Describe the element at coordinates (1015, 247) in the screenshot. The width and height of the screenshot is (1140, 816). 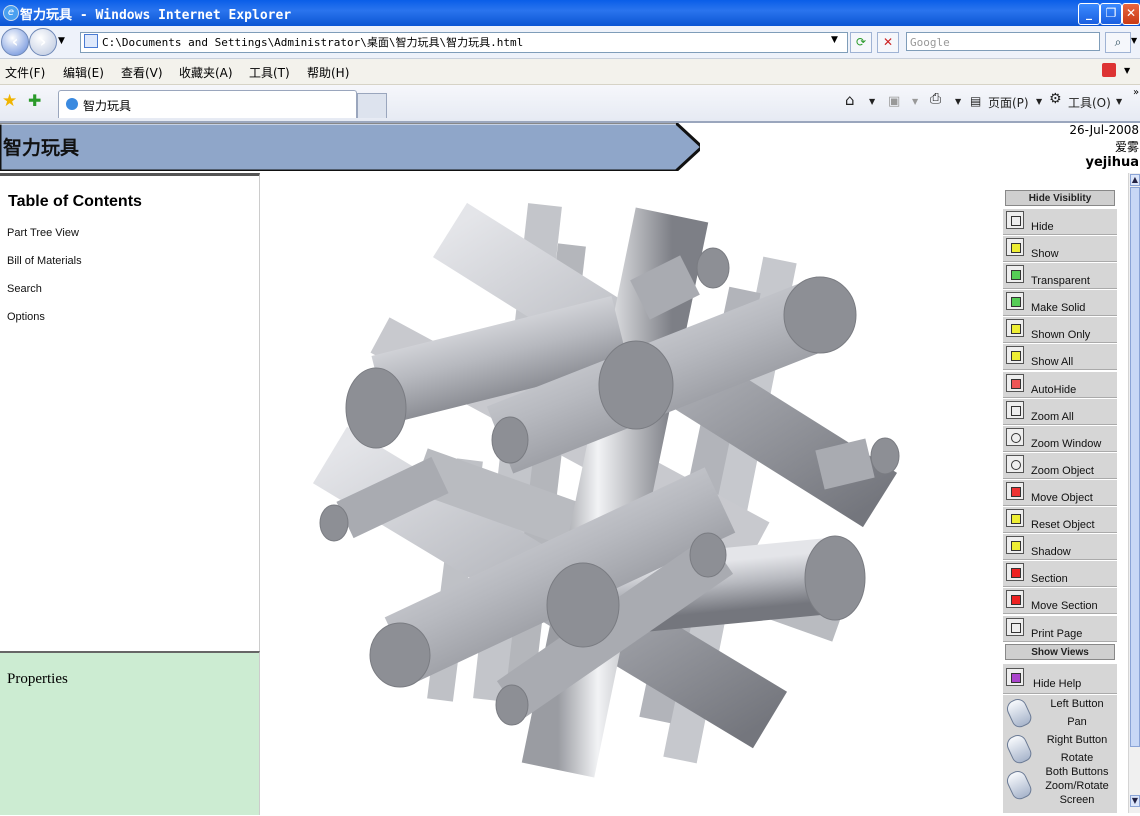
I see `show-icon` at that location.